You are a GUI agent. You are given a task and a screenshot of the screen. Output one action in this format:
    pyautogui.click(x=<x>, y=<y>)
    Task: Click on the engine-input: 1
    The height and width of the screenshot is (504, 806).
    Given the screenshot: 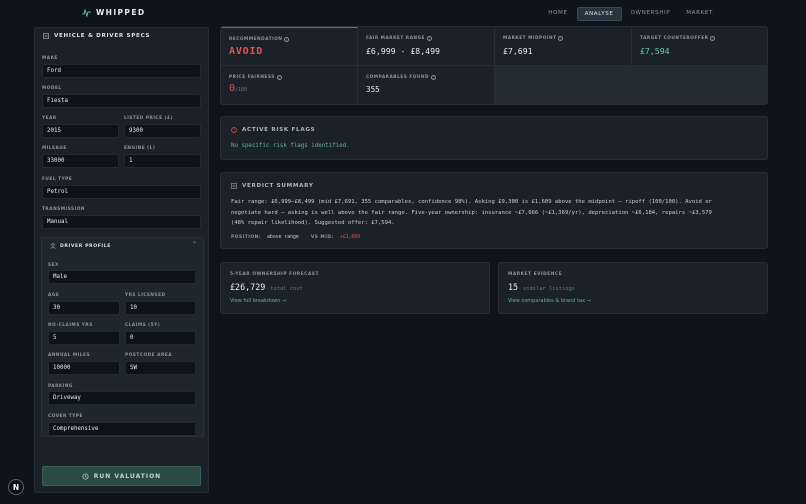 What is the action you would take?
    pyautogui.click(x=162, y=161)
    